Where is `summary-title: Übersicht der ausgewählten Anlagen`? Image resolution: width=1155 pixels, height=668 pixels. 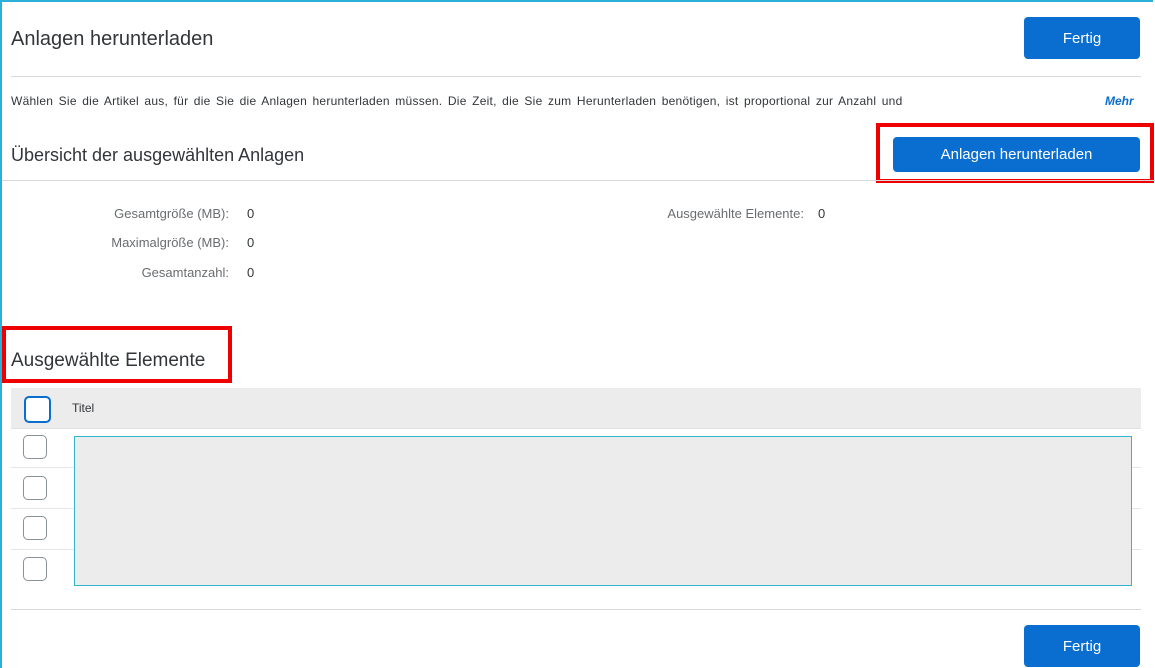
summary-title: Übersicht der ausgewählten Anlagen is located at coordinates (158, 155).